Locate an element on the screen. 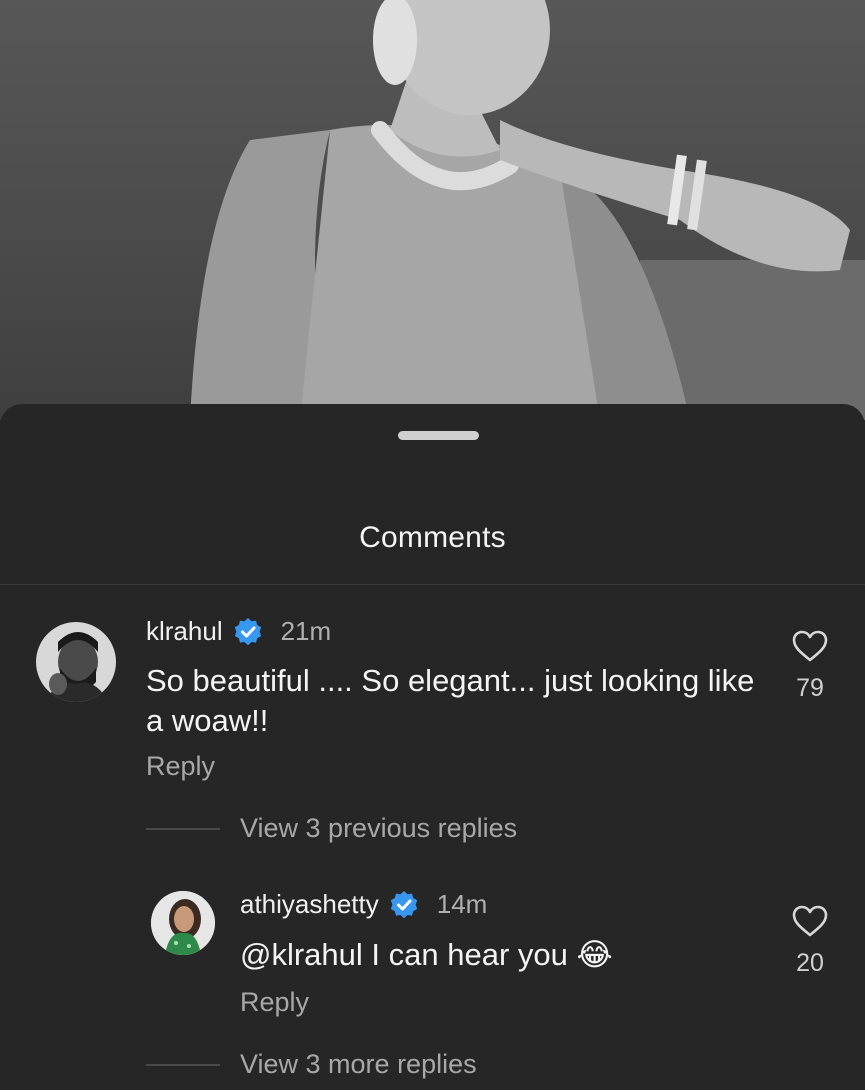 The height and width of the screenshot is (1090, 865). reply-time: 14m is located at coordinates (462, 904).